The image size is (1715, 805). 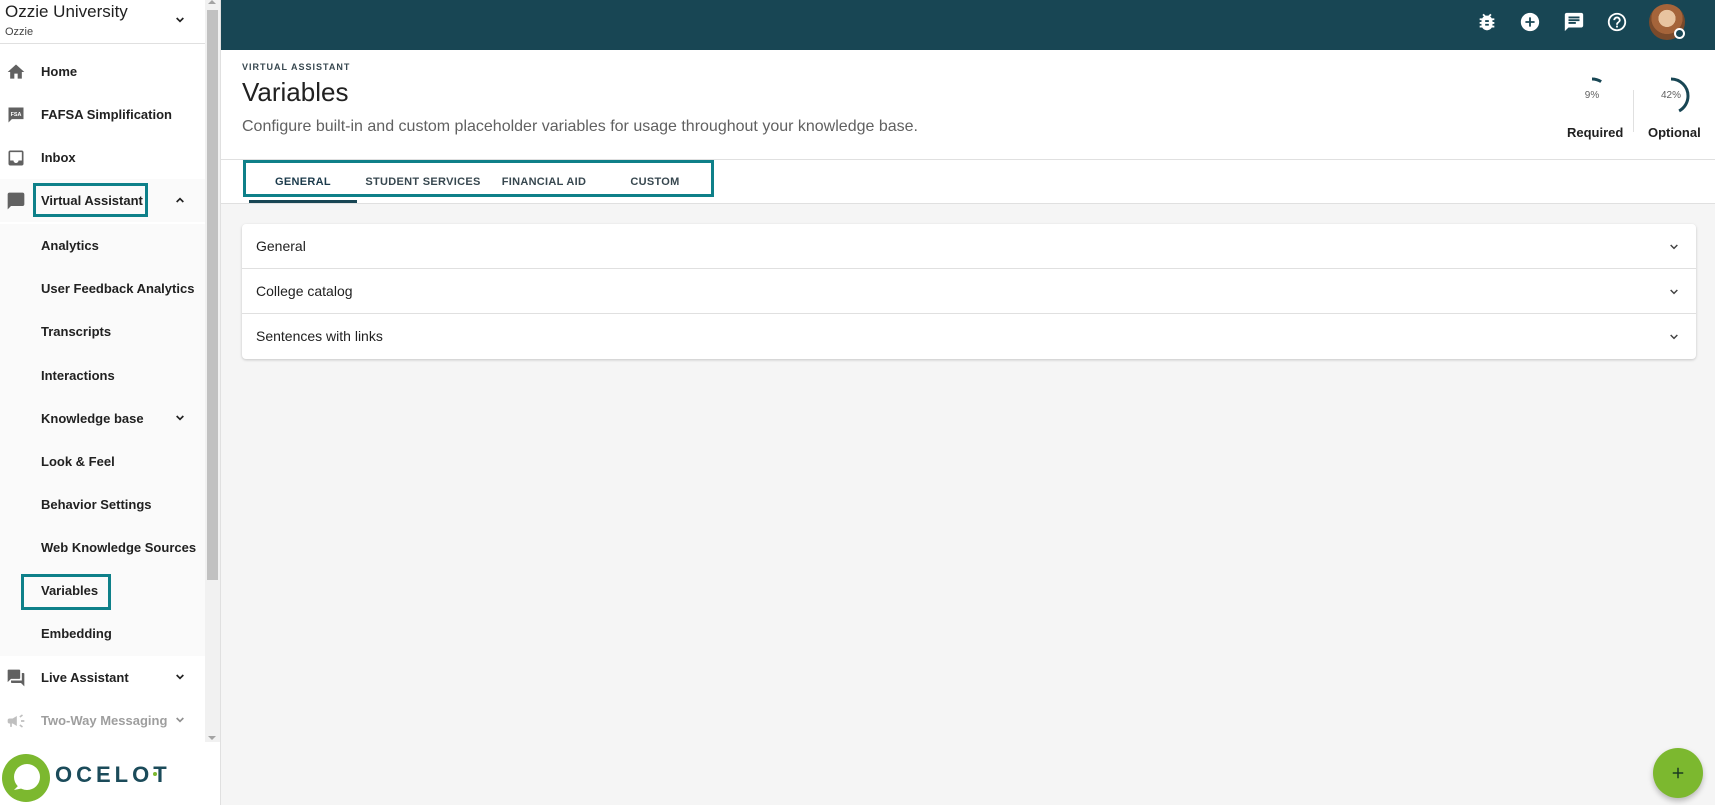 I want to click on accordion-label: Sentences with links, so click(x=319, y=336).